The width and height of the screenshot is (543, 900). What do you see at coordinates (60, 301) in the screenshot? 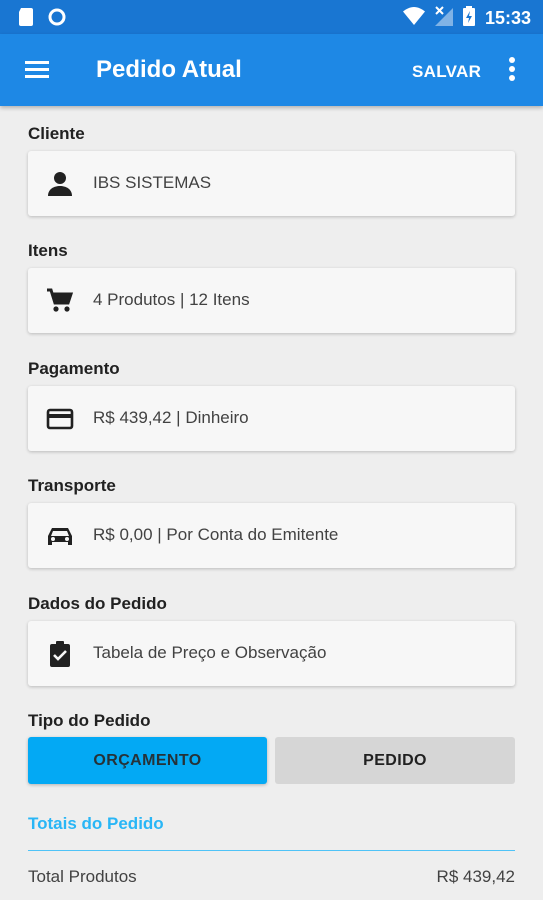
I see `cart-icon` at bounding box center [60, 301].